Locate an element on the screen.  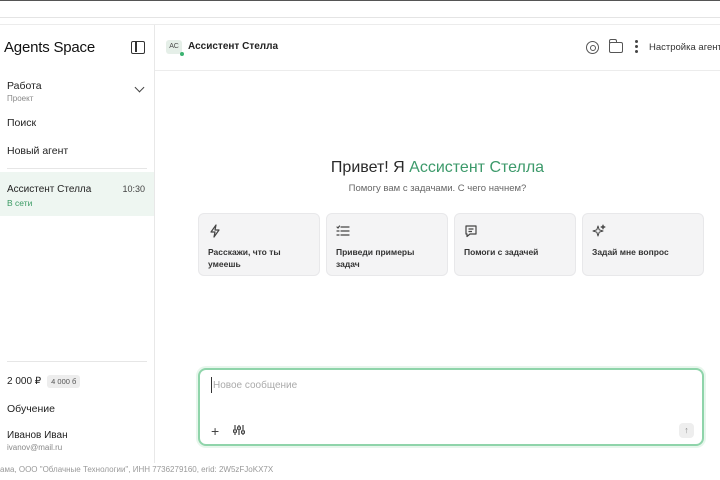
suggestion-label: Расскажи, что ты умеешь is located at coordinates (244, 258).